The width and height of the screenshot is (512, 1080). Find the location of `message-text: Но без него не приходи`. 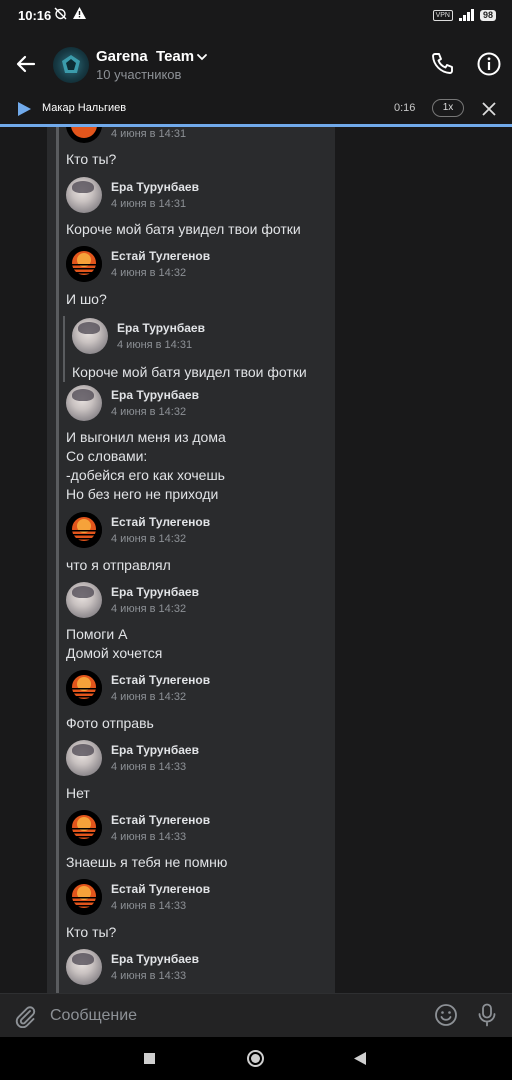

message-text: Но без него не приходи is located at coordinates (142, 494).